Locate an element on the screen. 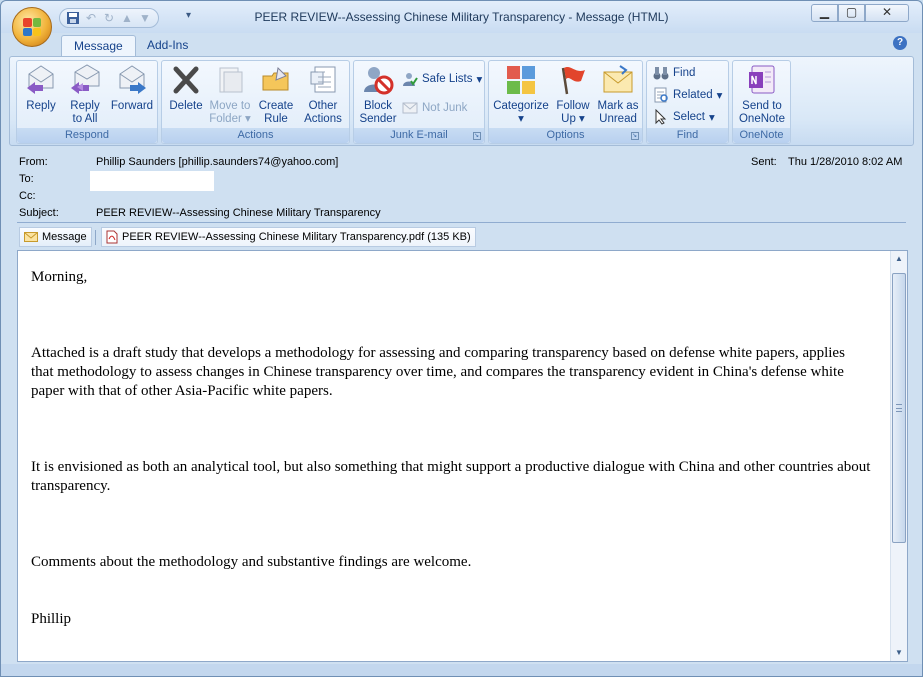  scrollbar-thumb is located at coordinates (899, 408).